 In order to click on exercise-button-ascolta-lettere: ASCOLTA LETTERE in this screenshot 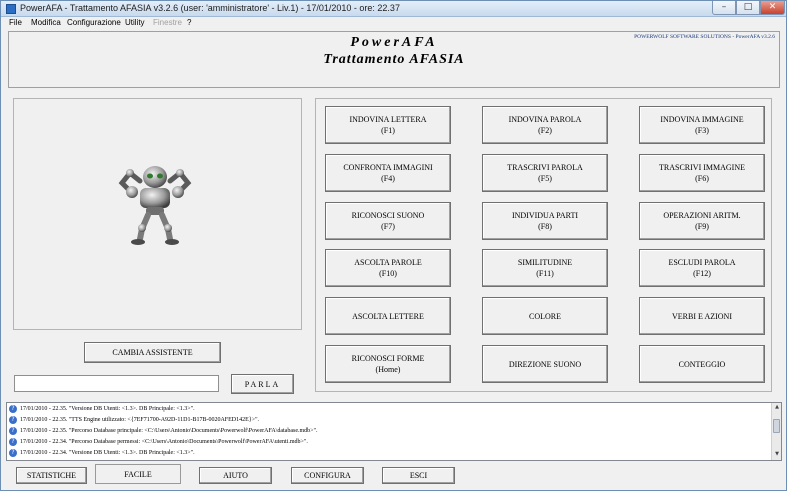, I will do `click(388, 316)`.